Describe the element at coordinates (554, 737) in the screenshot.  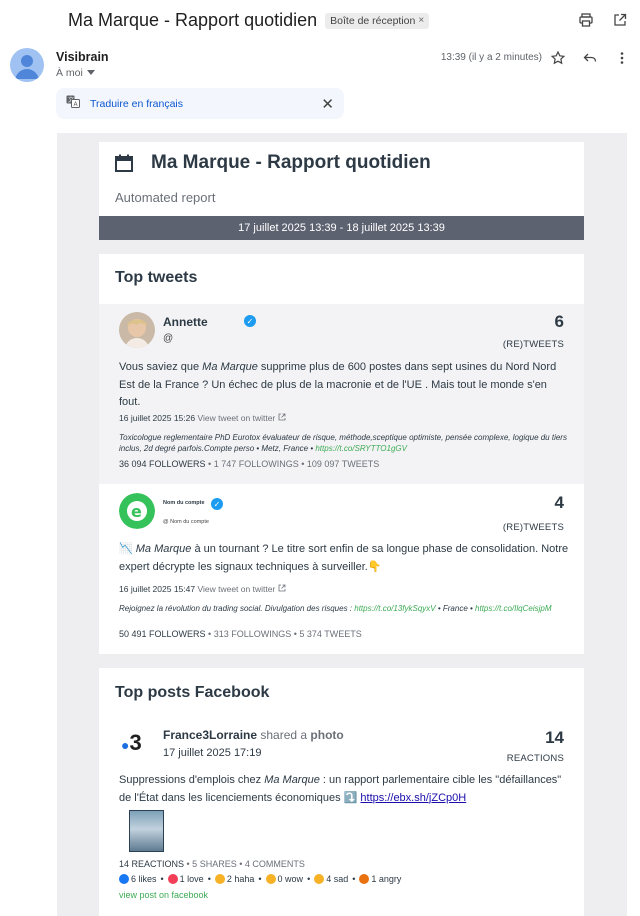
I see `facebook-metric-value: 14` at that location.